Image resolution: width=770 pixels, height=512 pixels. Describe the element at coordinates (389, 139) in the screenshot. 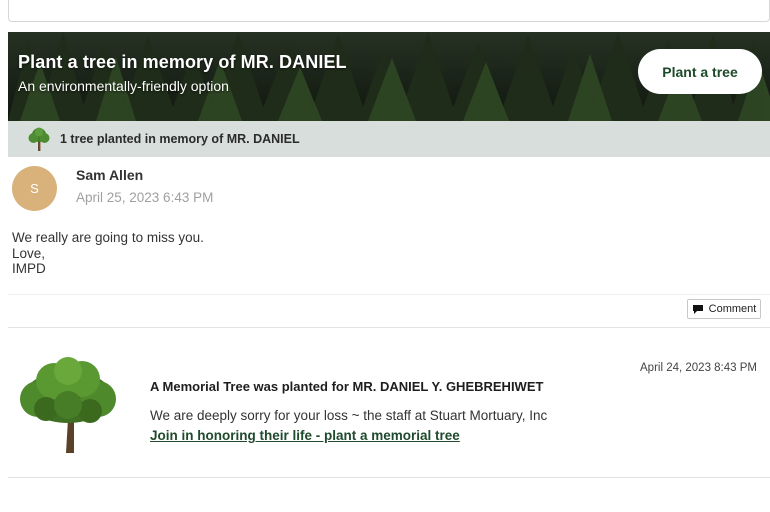

I see `trees-planted-bar: 1 tree planted in memory of MR. DANIEL` at that location.